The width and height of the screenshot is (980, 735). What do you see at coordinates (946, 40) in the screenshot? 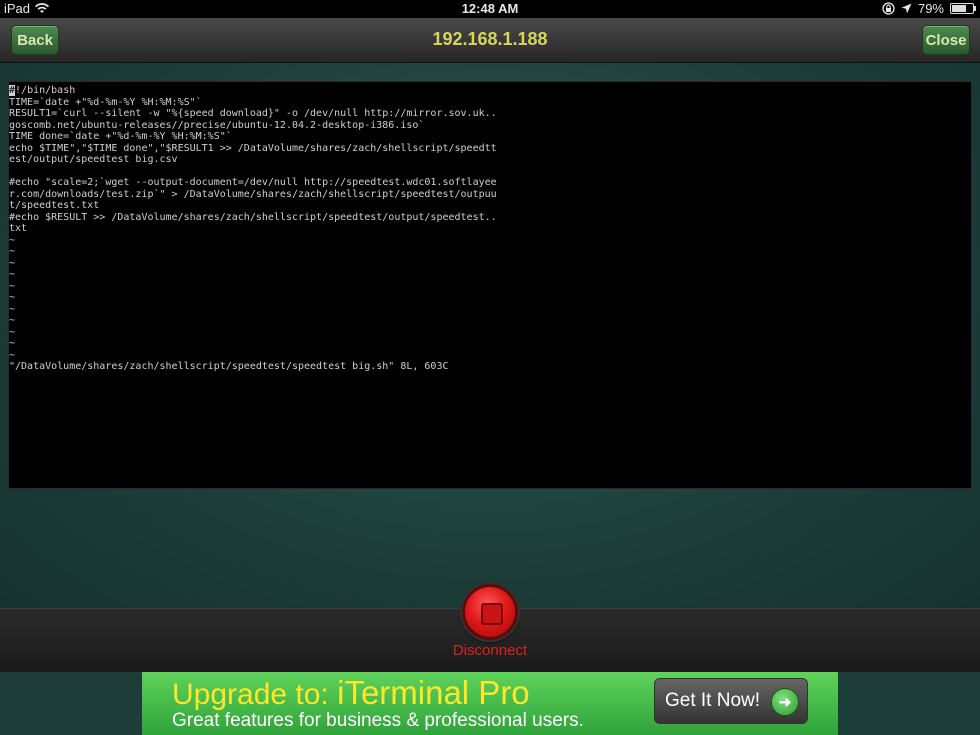
I see `close-button: Close` at bounding box center [946, 40].